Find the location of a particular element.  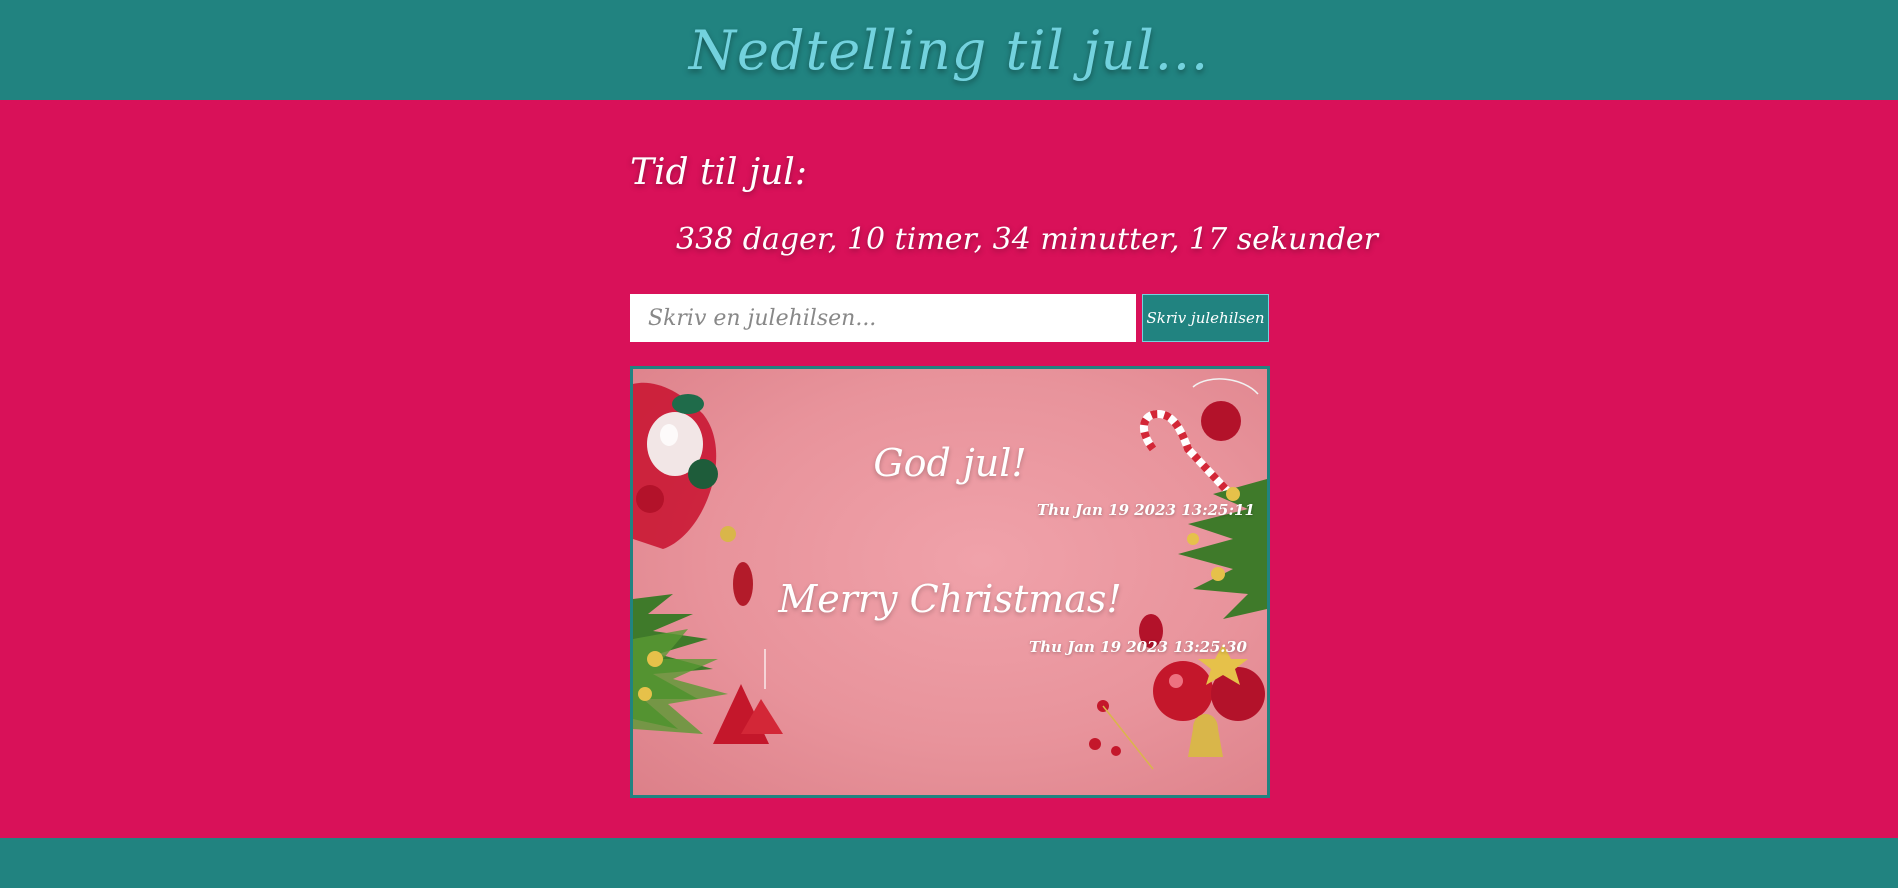

greeting-message: God jul! is located at coordinates (950, 463).